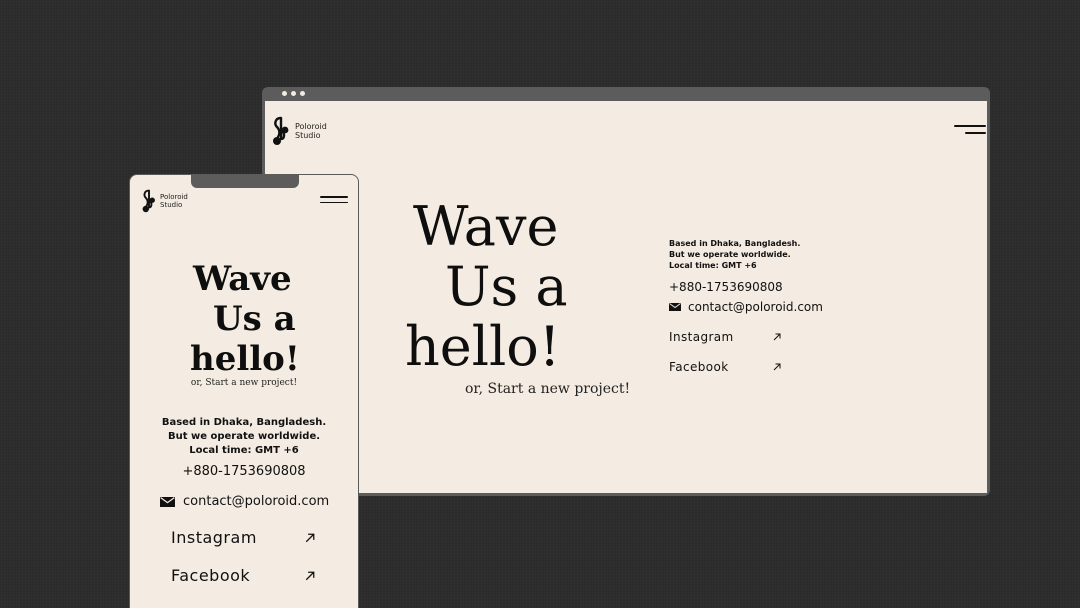  What do you see at coordinates (245, 181) in the screenshot?
I see `phone-notch` at bounding box center [245, 181].